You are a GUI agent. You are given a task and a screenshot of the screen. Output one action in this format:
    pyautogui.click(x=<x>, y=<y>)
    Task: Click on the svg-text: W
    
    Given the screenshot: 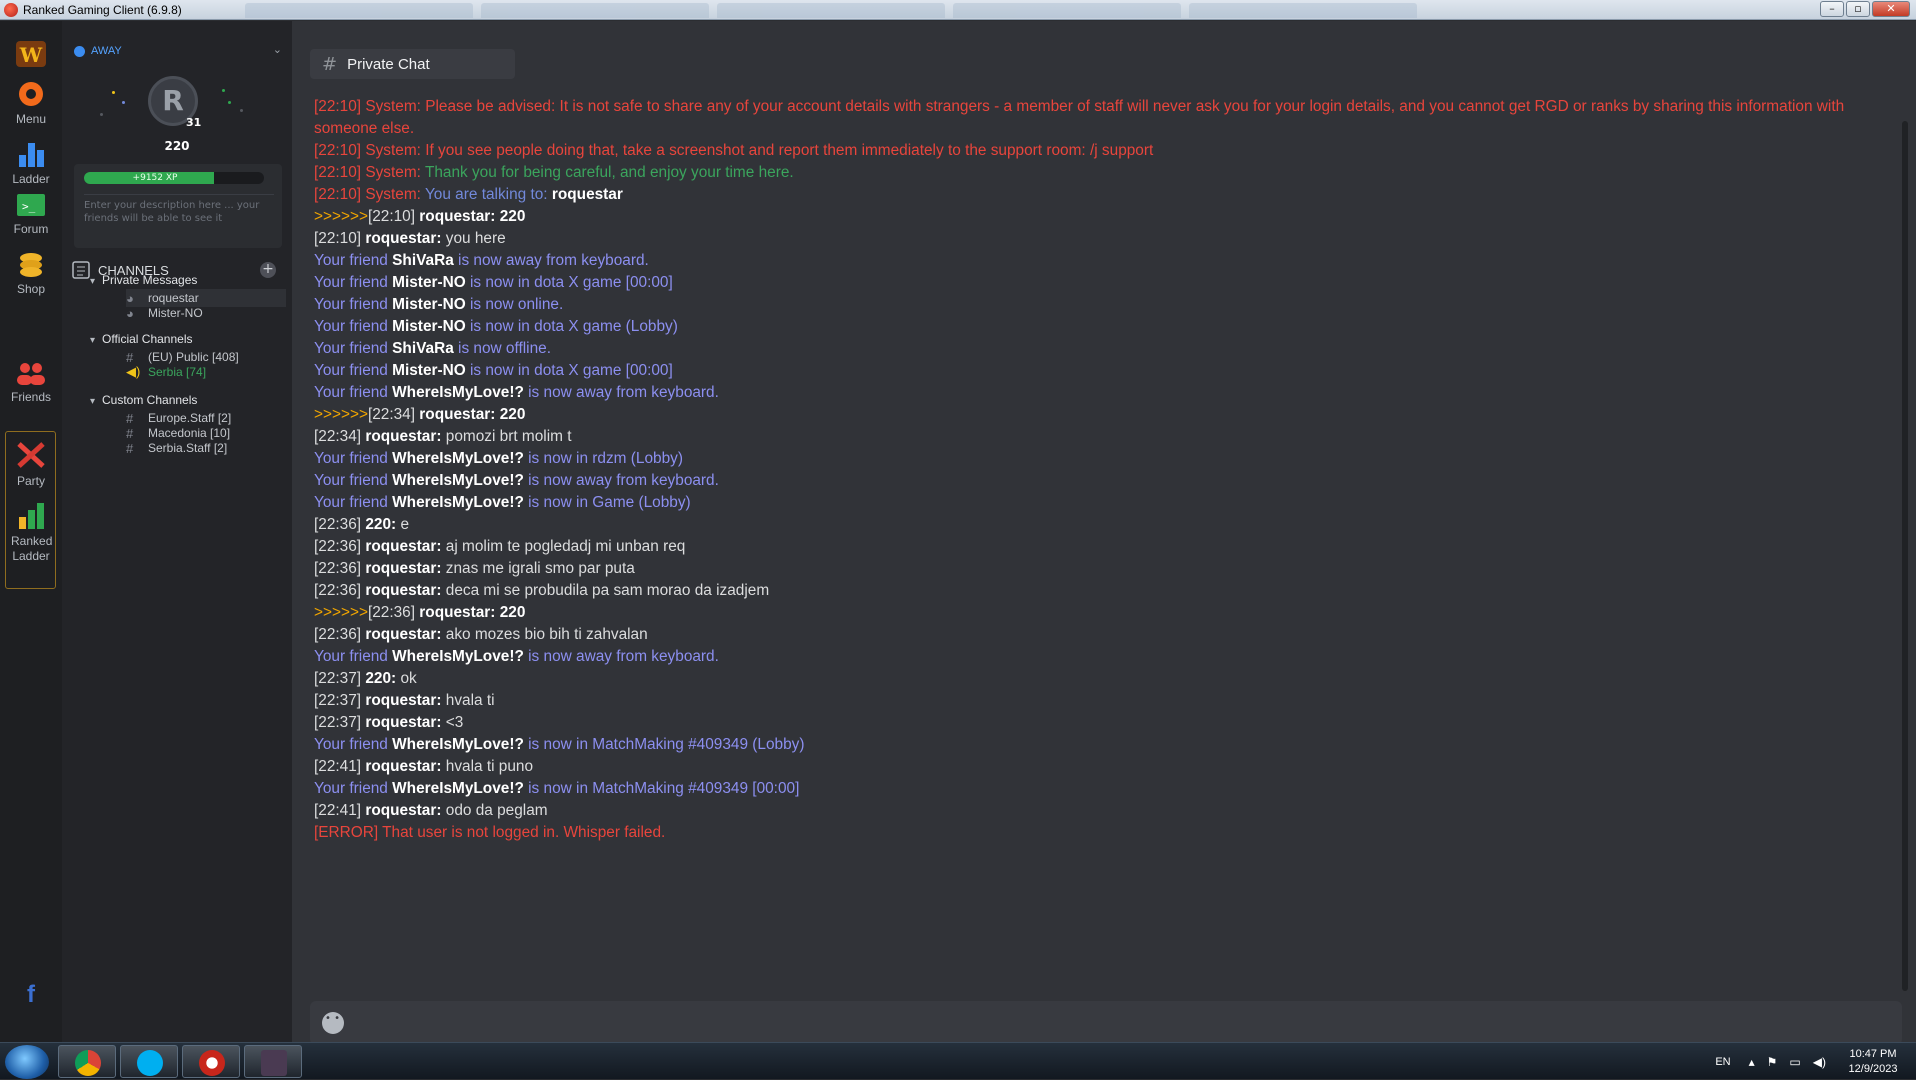 What is the action you would take?
    pyautogui.click(x=31, y=55)
    